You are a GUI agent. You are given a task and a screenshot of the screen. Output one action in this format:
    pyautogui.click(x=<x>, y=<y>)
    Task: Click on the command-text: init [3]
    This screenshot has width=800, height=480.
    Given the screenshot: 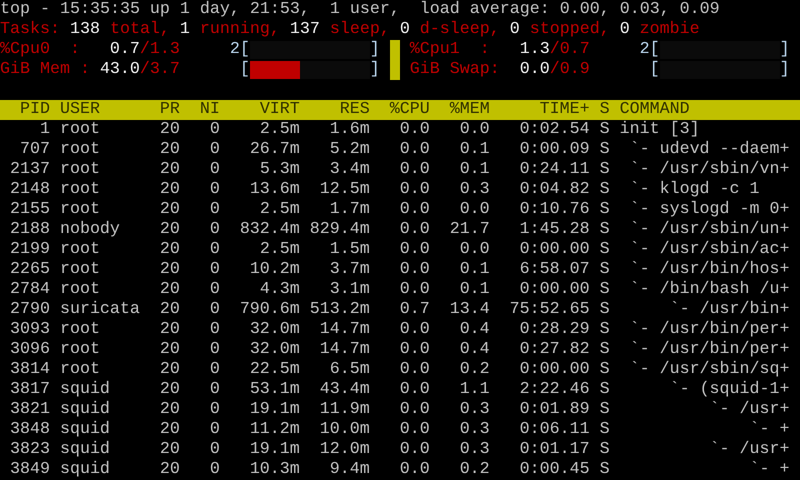 What is the action you would take?
    pyautogui.click(x=660, y=129)
    